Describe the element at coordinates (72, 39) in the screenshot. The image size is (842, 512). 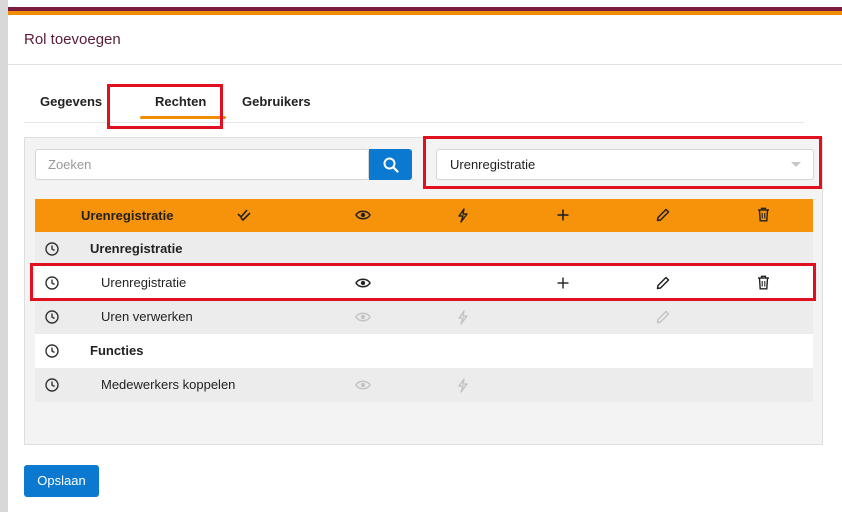
I see `dialog-title: Rol toevoegen` at that location.